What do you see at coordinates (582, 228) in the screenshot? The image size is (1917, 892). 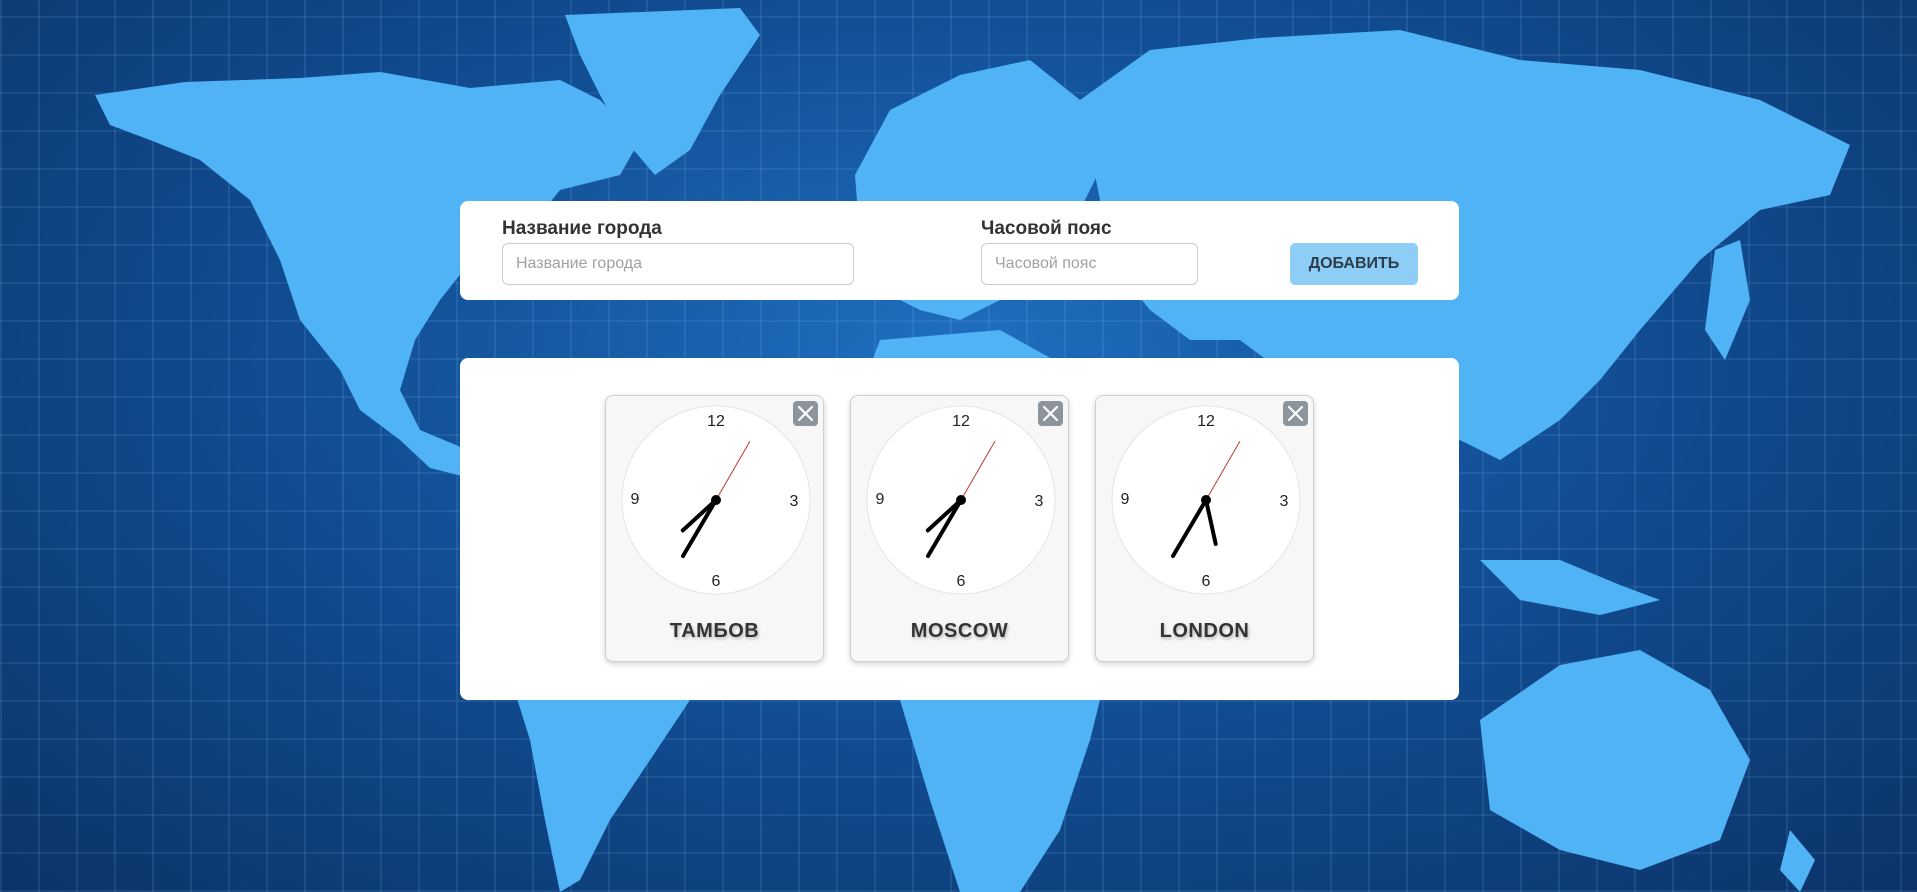 I see `city-name-label: Название города` at bounding box center [582, 228].